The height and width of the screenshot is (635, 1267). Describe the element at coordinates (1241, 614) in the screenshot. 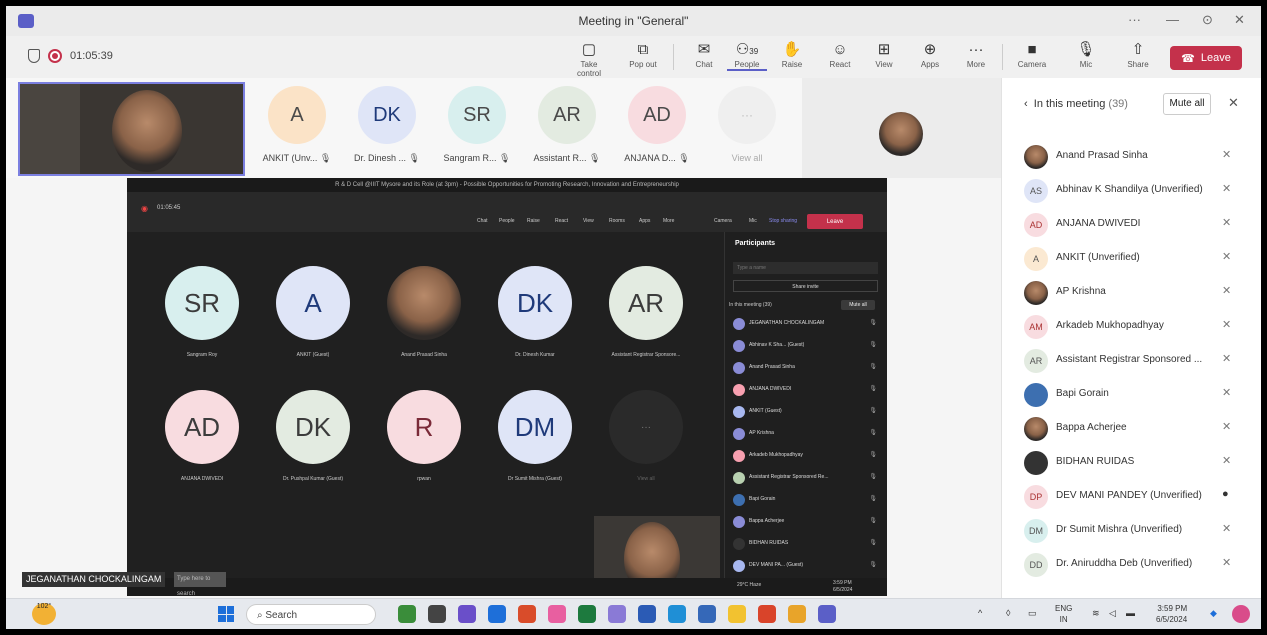

I see `copilot-icon` at that location.